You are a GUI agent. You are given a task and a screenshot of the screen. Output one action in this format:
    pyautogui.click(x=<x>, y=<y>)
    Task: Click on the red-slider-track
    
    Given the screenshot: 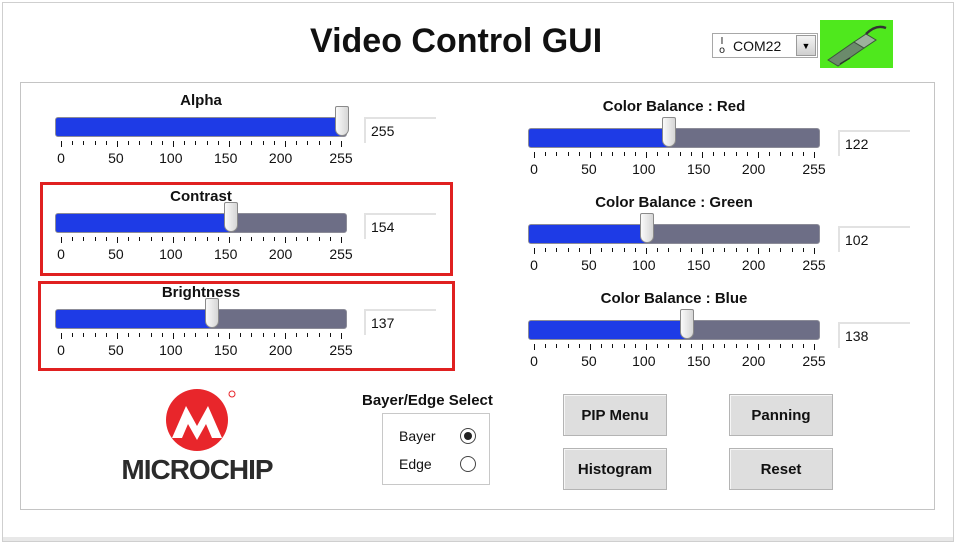 What is the action you would take?
    pyautogui.click(x=674, y=132)
    